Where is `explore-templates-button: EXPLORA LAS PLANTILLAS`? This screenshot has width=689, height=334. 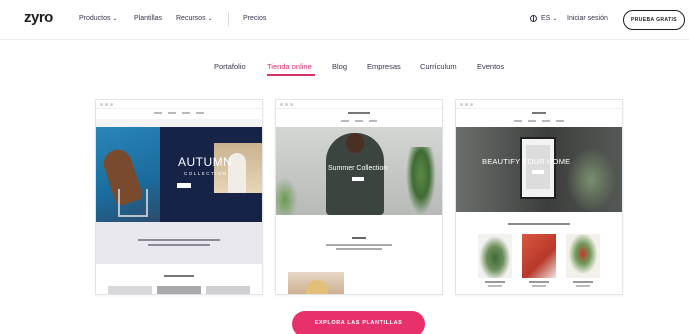
explore-templates-button: EXPLORA LAS PLANTILLAS is located at coordinates (358, 322).